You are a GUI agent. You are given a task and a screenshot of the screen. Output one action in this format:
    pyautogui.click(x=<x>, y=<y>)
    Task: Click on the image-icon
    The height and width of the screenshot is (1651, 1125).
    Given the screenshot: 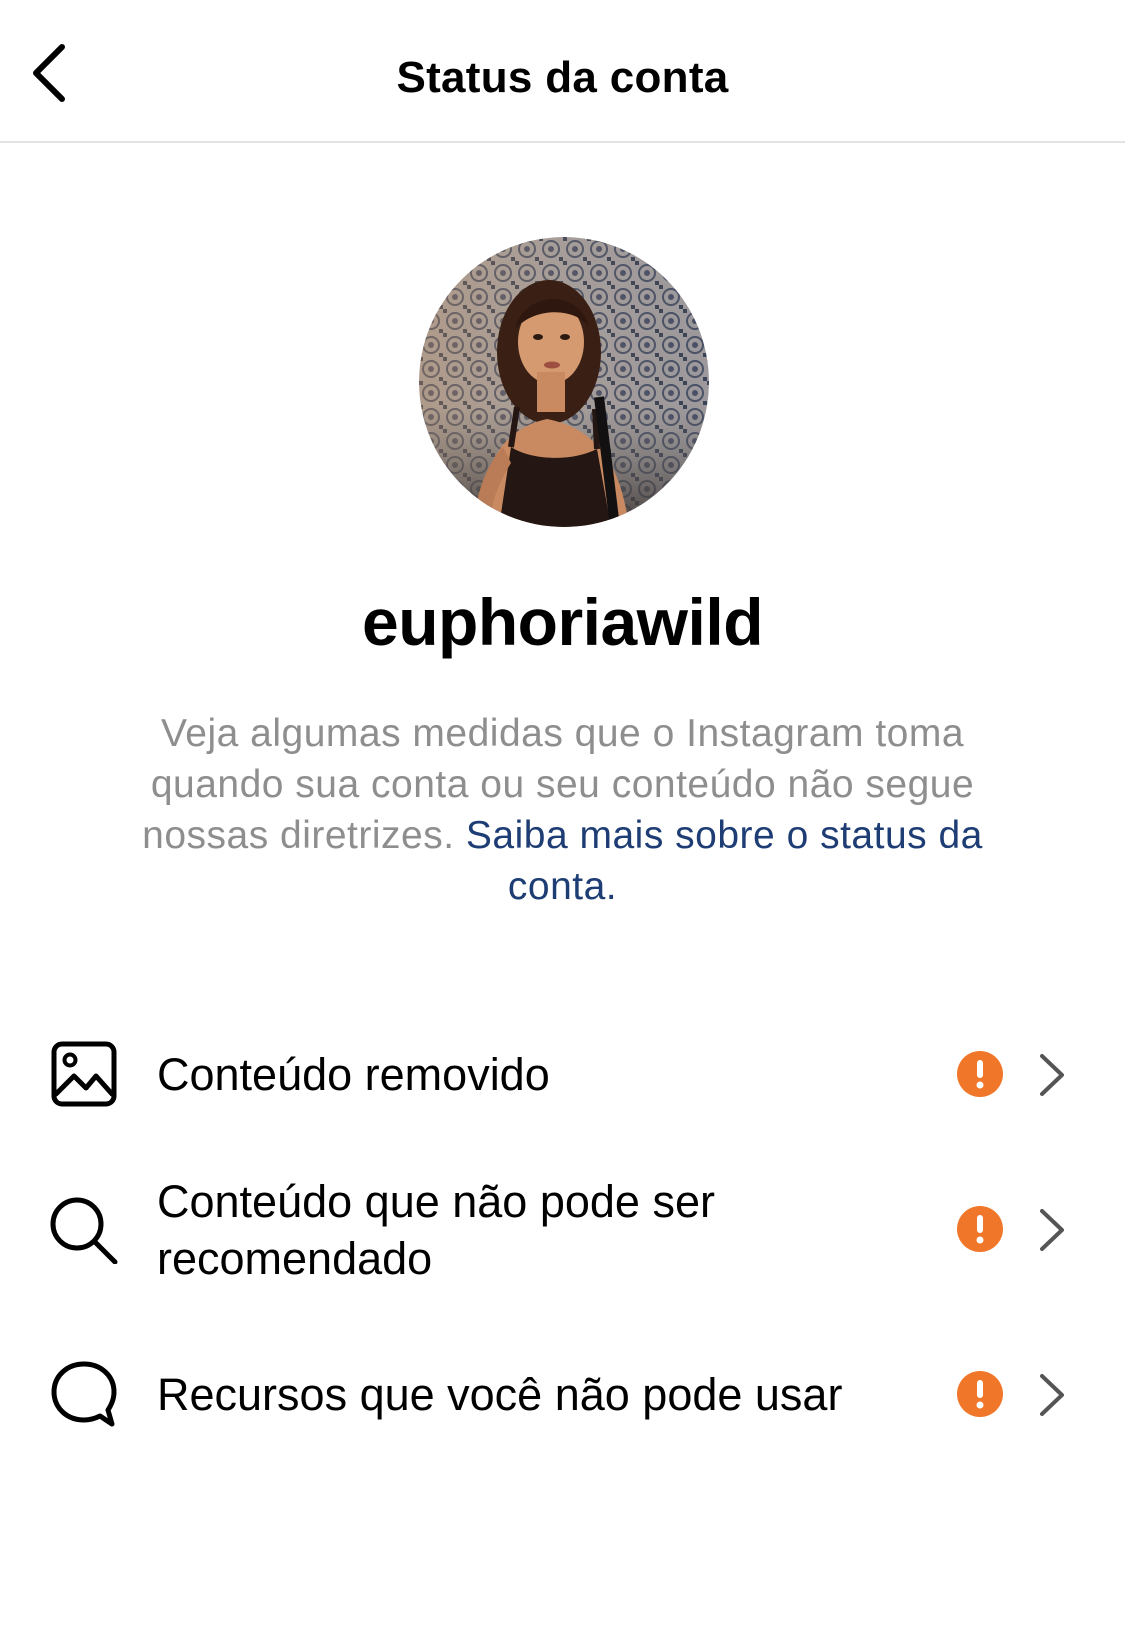 What is the action you would take?
    pyautogui.click(x=84, y=1074)
    